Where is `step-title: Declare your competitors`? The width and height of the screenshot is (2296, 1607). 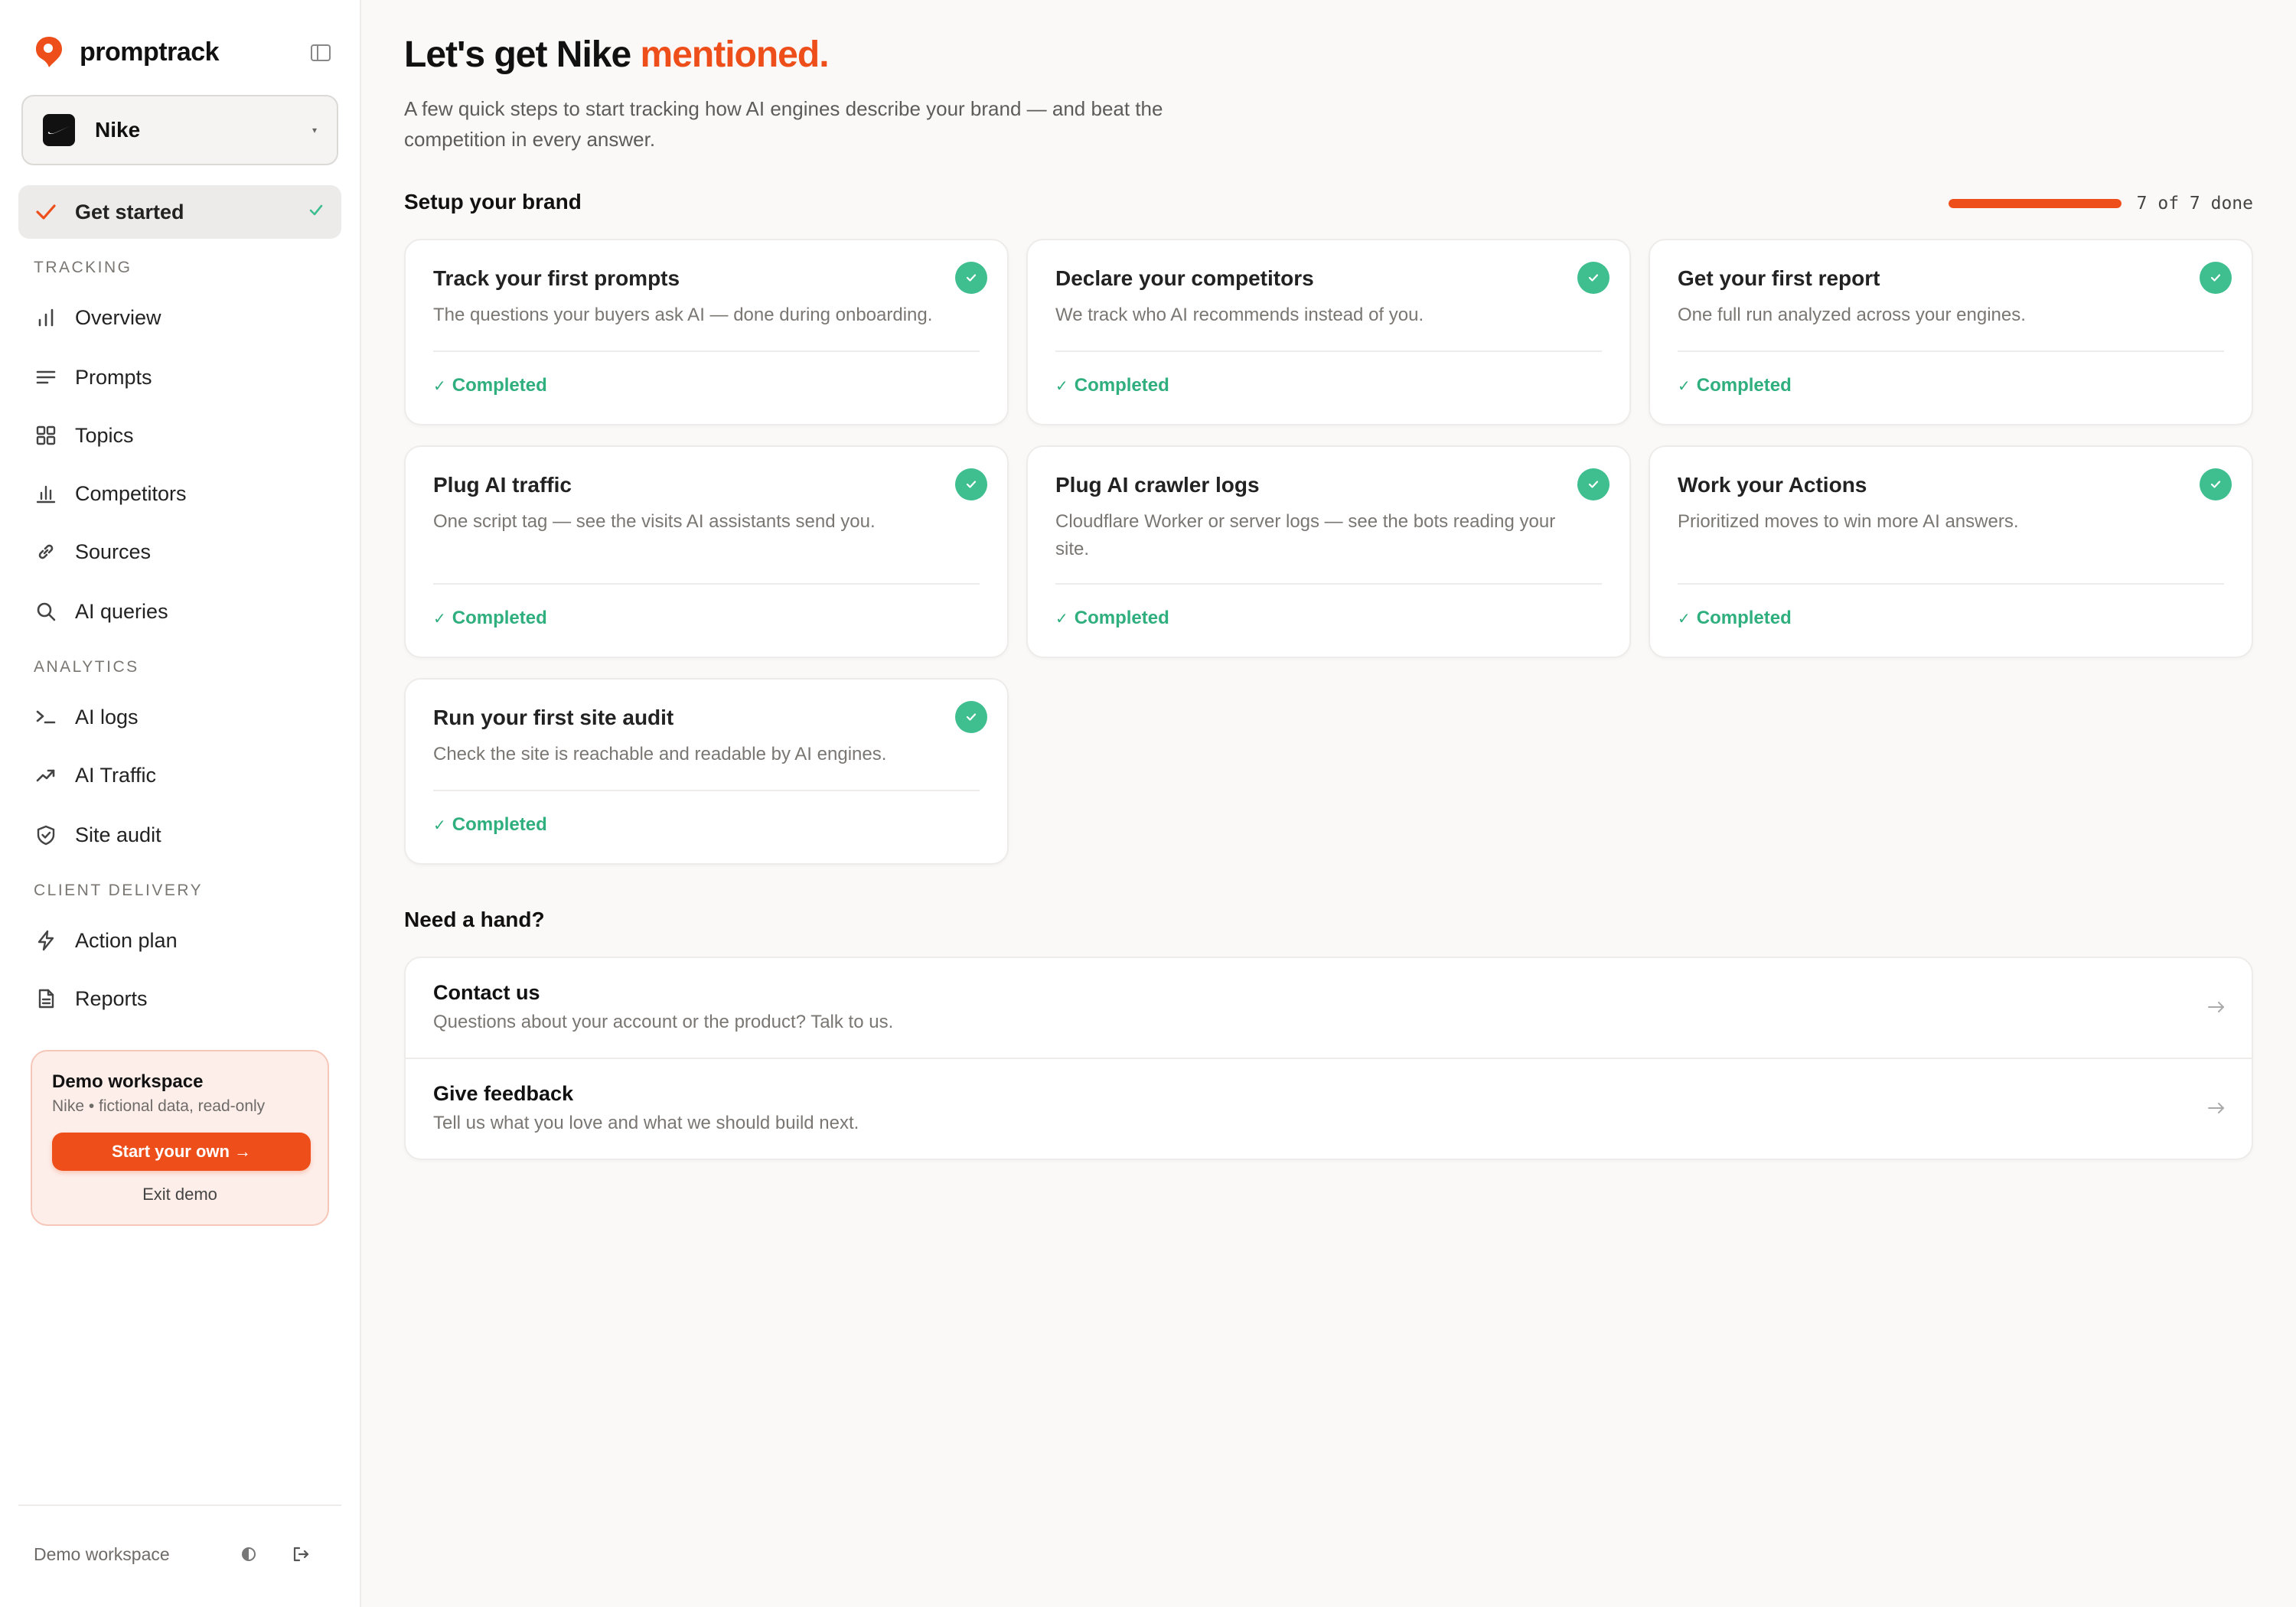
step-title: Declare your competitors is located at coordinates (1184, 278).